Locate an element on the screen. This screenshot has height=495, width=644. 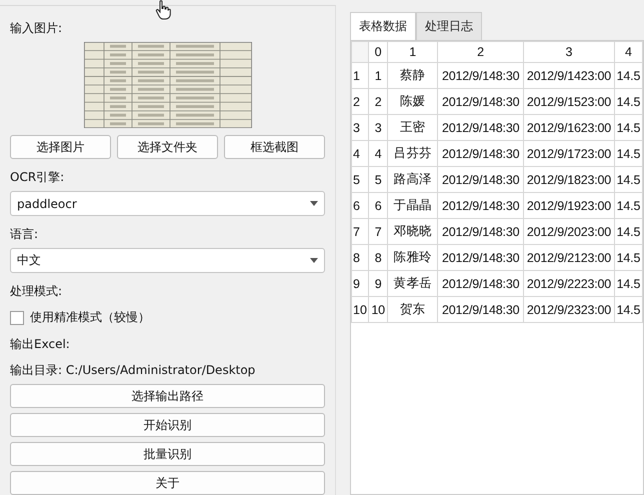
table-cell: 2012/9/1823:00 is located at coordinates (569, 179).